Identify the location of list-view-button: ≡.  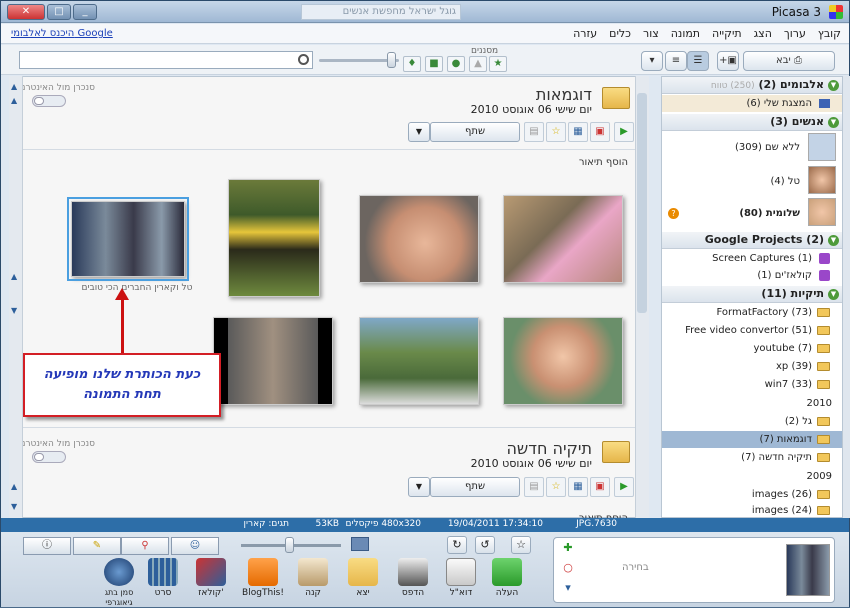
(676, 61).